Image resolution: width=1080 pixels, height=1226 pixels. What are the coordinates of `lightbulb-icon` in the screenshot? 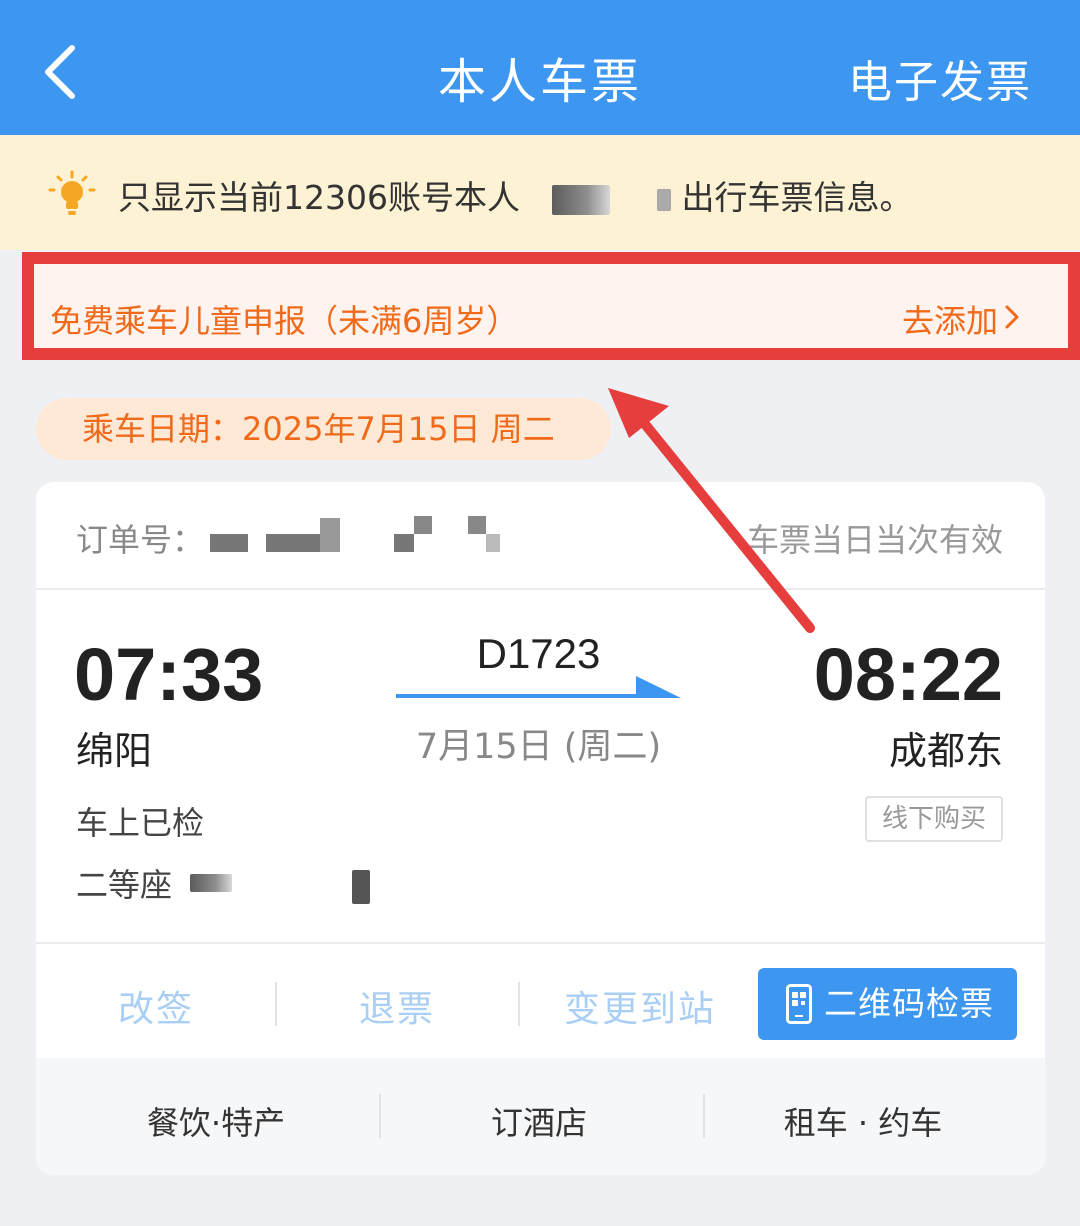 It's located at (72, 192).